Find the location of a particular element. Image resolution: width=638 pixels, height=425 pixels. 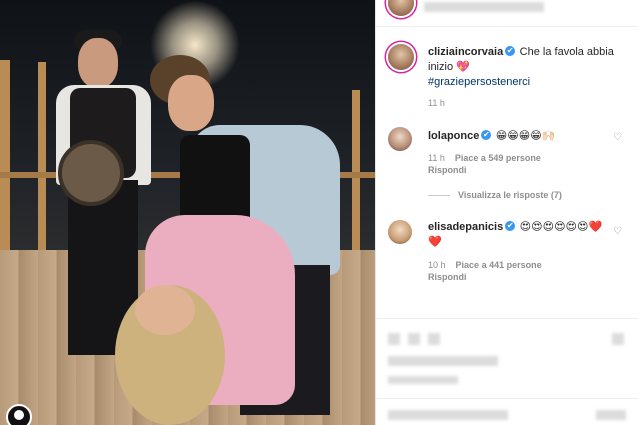

comment-2: elisadepanicis ✔ 😍😍😍😍😍😍❤️ ❤️ is located at coordinates (518, 234).